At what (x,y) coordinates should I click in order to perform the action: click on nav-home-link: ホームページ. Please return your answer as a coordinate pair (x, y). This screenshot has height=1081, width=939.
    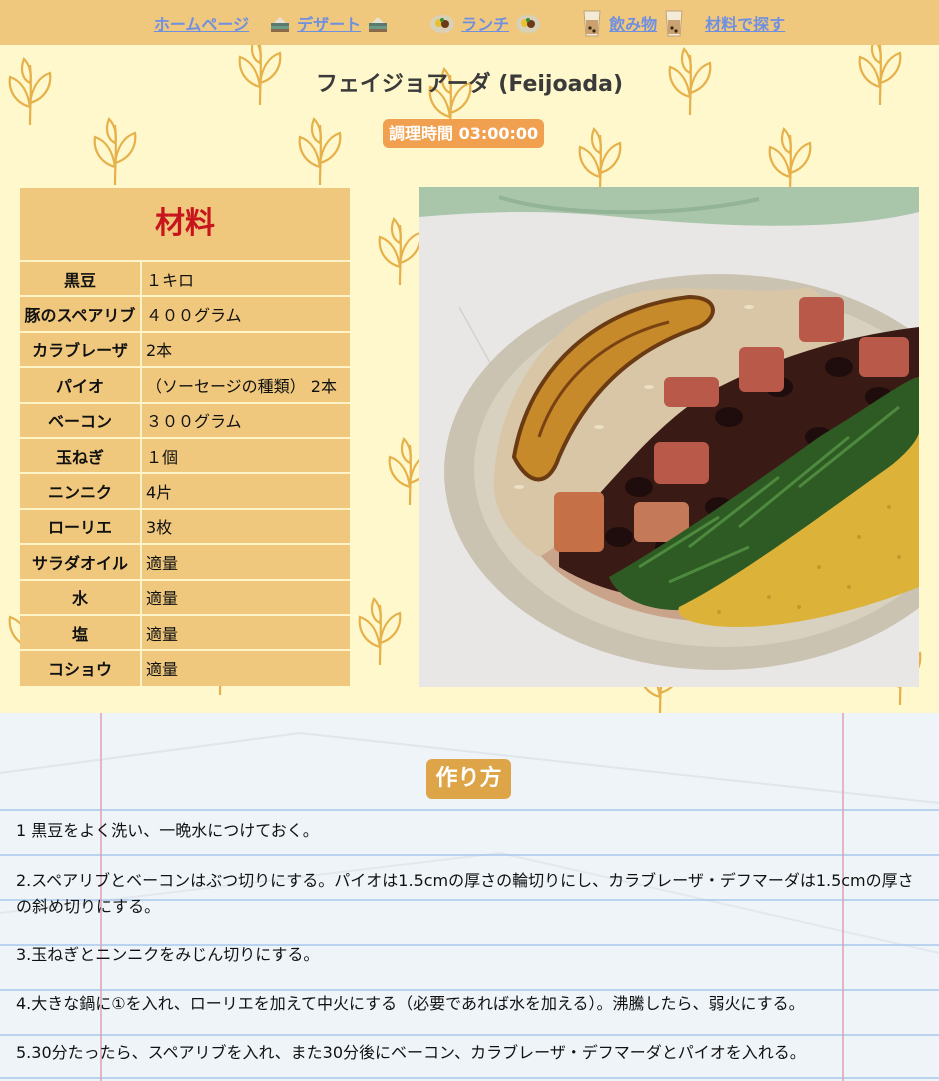
    Looking at the image, I should click on (201, 23).